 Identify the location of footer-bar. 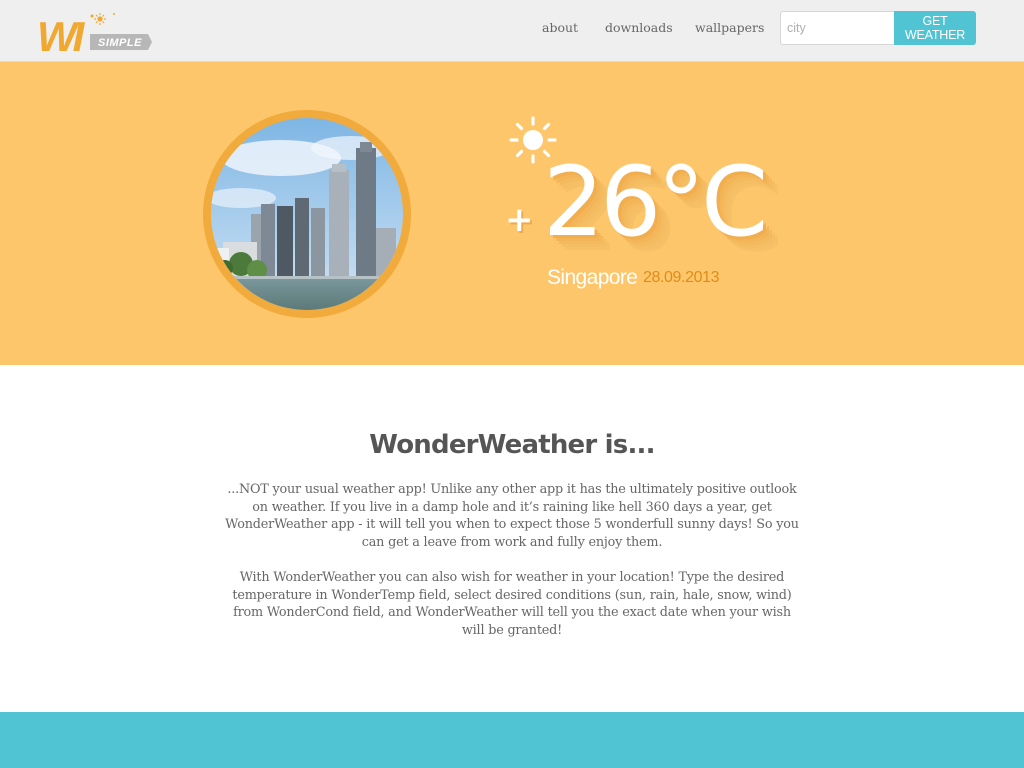
(512, 740).